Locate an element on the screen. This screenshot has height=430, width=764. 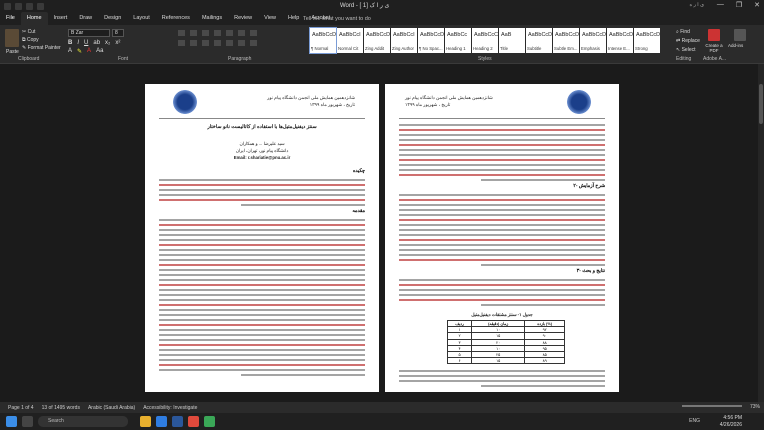
superscript-button: x² is located at coordinates (117, 43).